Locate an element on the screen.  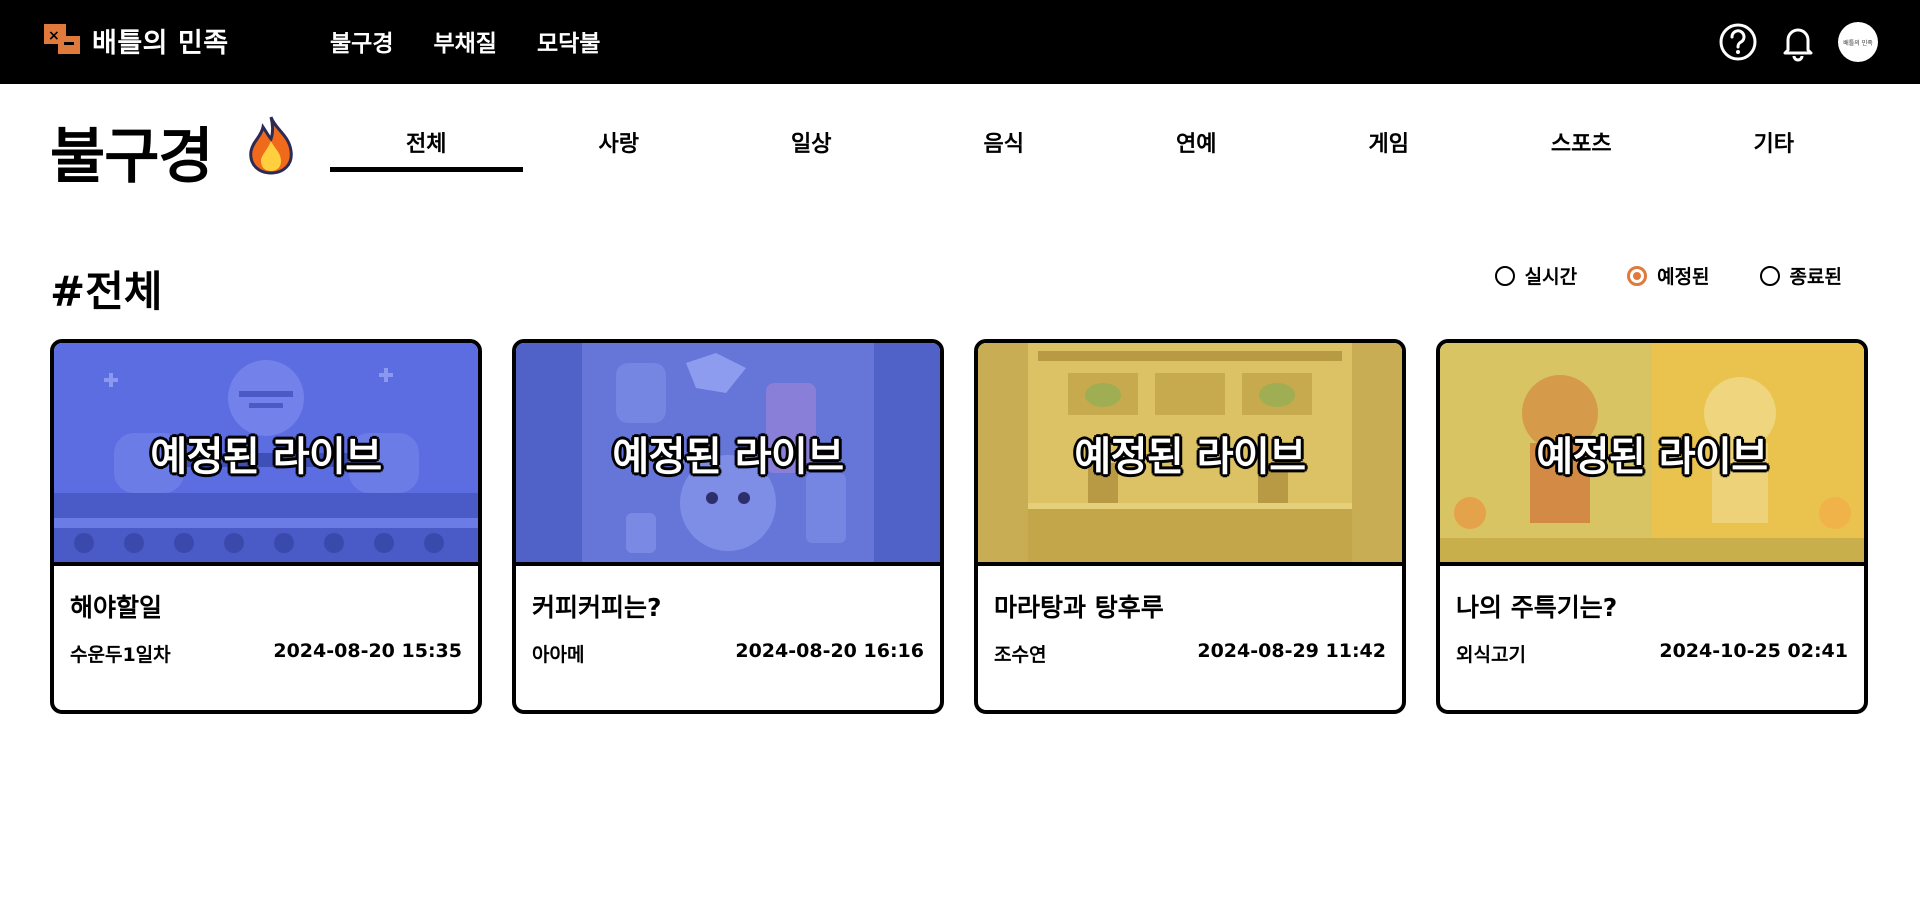
card-title: 마라탕과 탕후루 is located at coordinates (1079, 607).